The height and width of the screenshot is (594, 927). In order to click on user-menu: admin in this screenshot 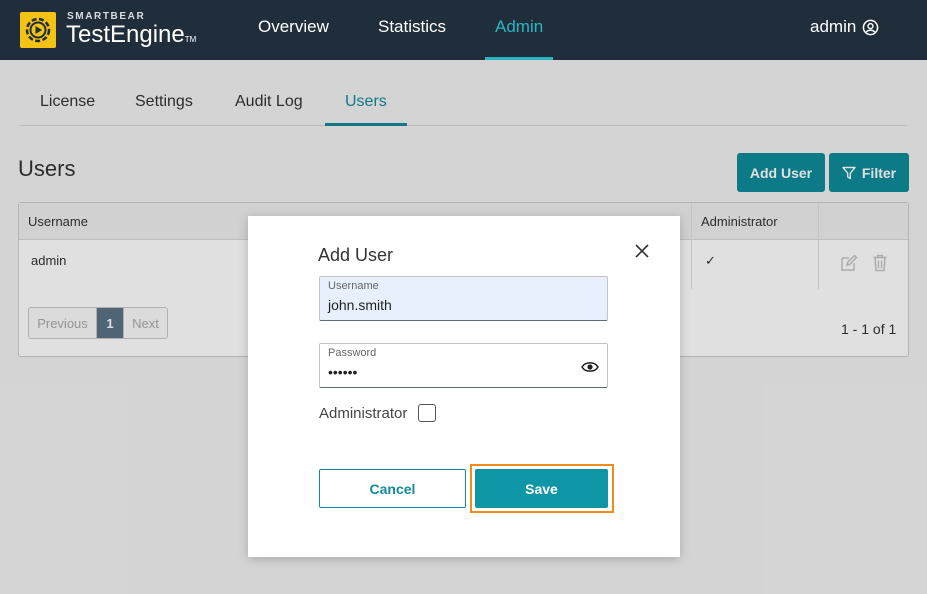, I will do `click(844, 27)`.